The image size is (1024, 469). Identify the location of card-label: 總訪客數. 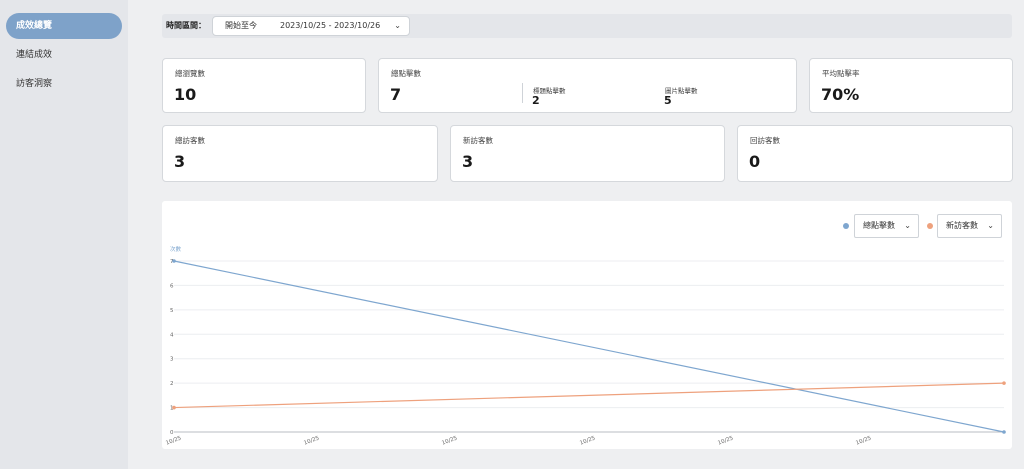
(190, 140).